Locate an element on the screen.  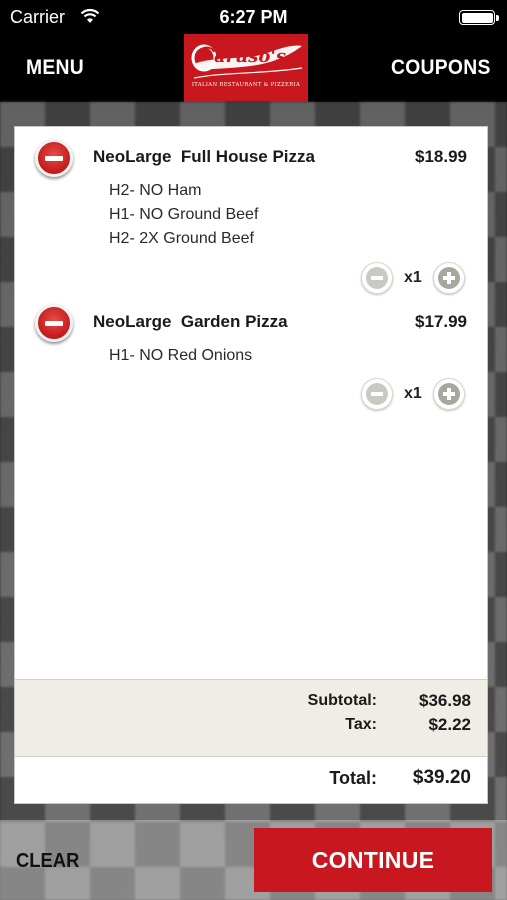
subtotal-value: $36.98 is located at coordinates (445, 700).